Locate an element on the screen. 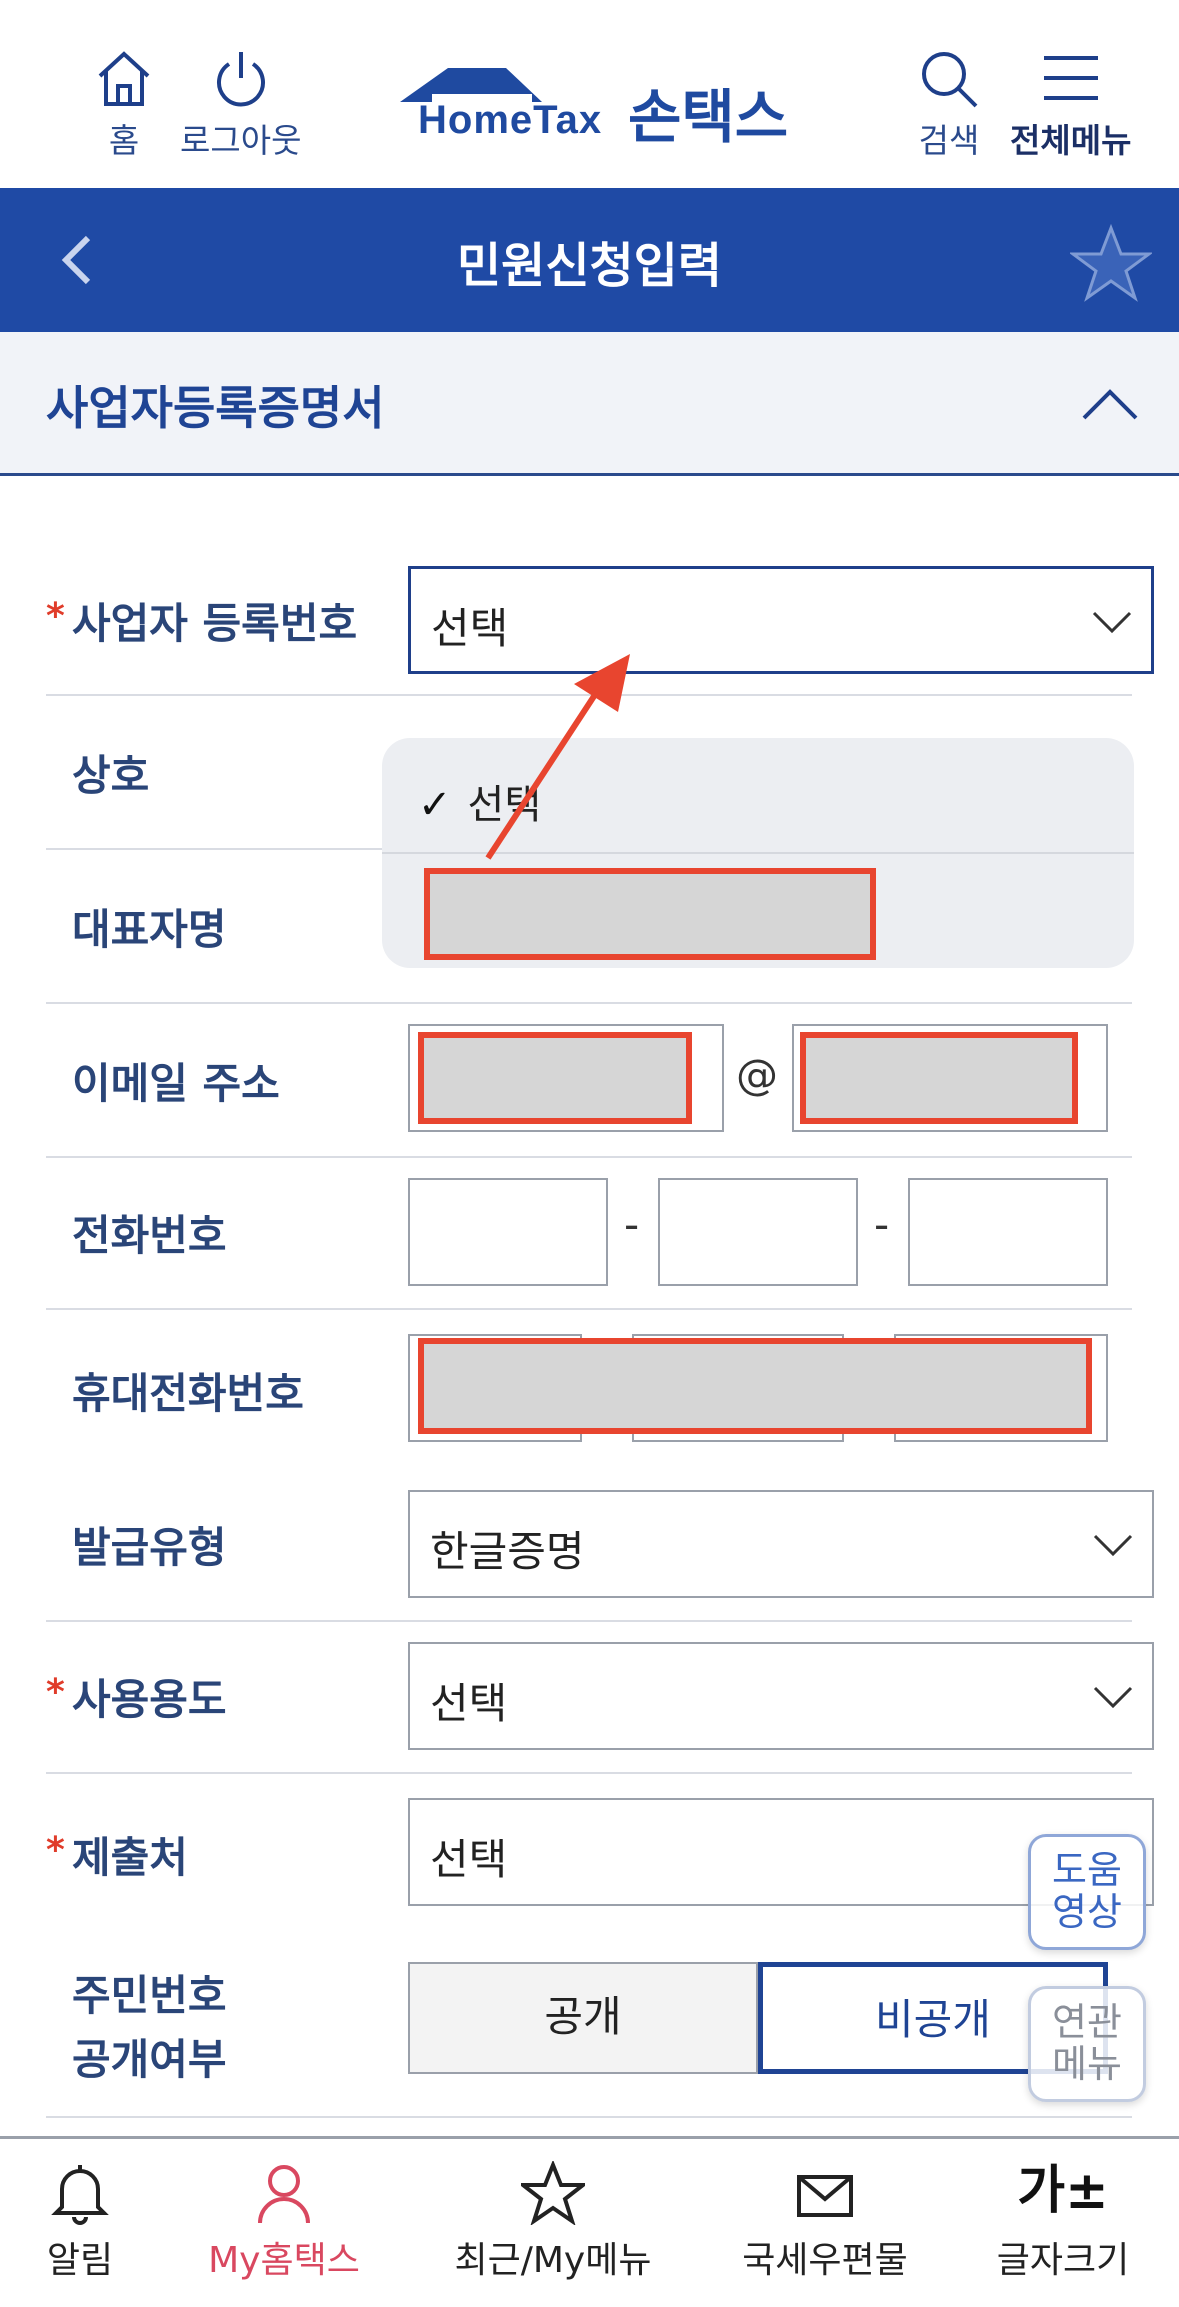  annotation-arrow-icon is located at coordinates (557, 757).